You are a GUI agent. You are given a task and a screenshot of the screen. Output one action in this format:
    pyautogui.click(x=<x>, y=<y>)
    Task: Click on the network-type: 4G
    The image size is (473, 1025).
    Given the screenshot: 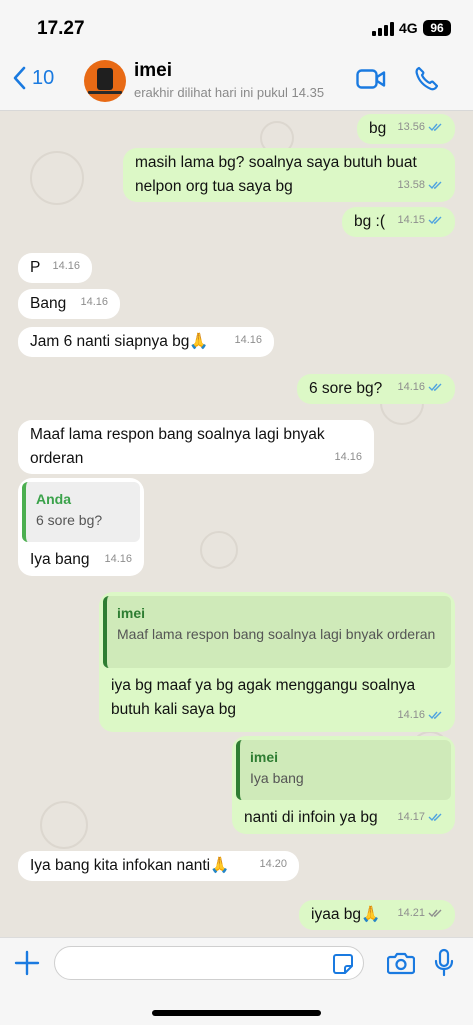 What is the action you would take?
    pyautogui.click(x=408, y=28)
    